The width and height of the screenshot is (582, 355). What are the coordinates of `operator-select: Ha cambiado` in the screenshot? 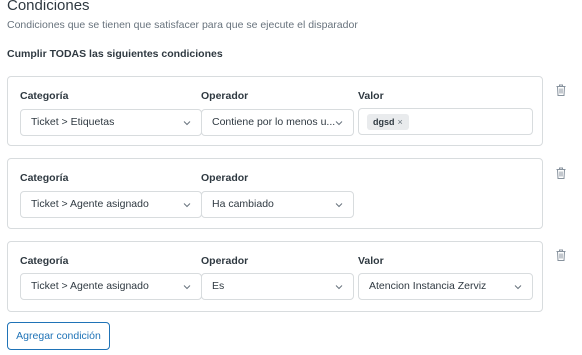 It's located at (277, 204).